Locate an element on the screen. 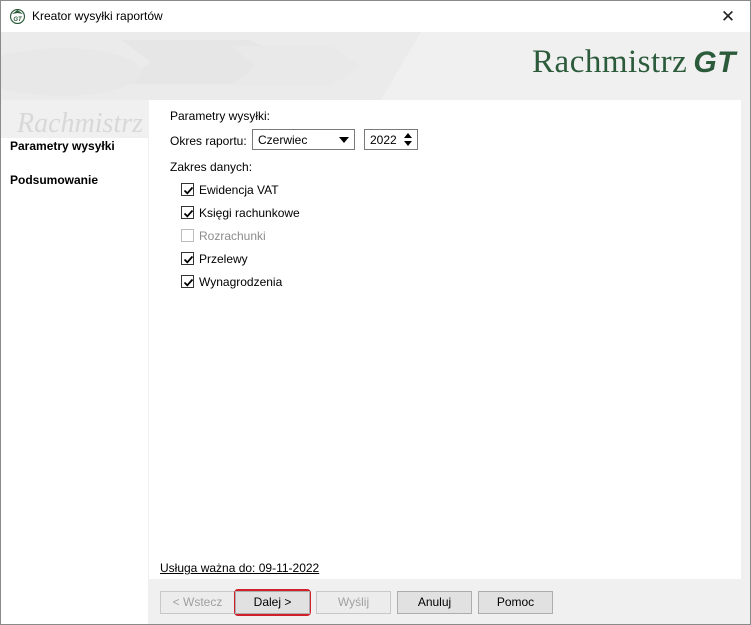 The width and height of the screenshot is (751, 625). app-logo-icon: GT is located at coordinates (17, 16).